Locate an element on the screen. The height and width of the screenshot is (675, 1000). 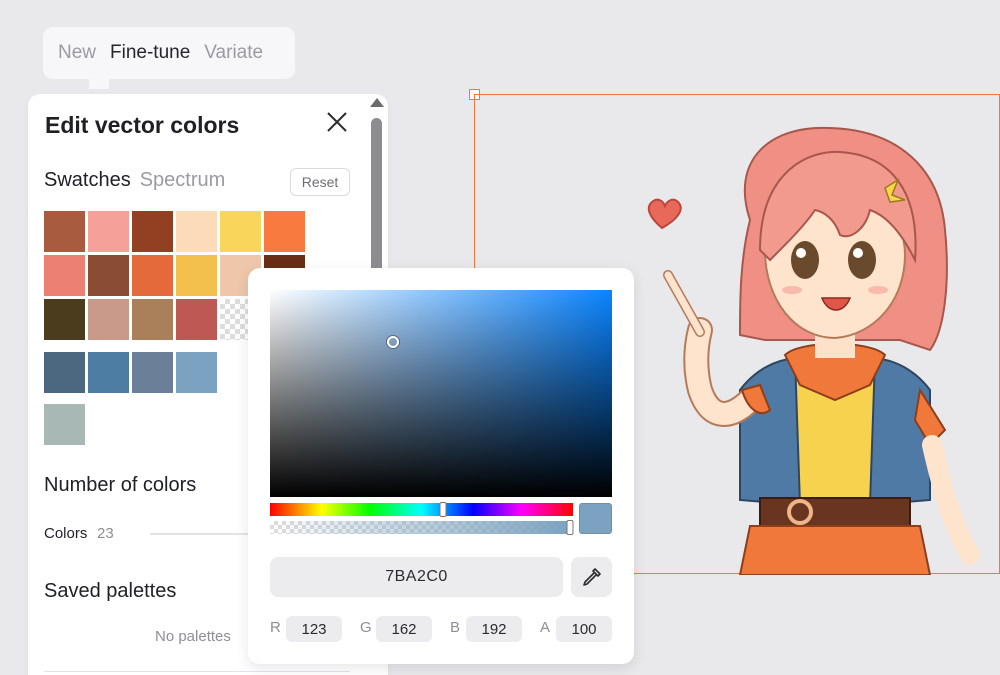
saturation-value-area is located at coordinates (441, 393).